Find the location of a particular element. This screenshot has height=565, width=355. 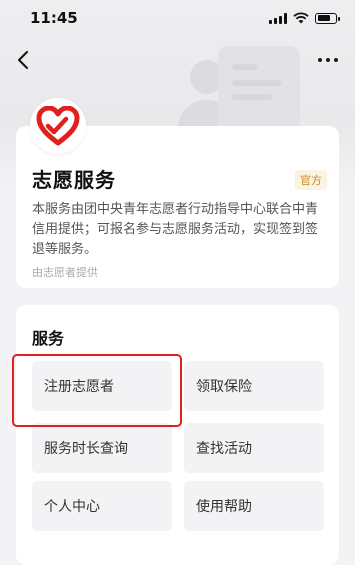

service-provider: 由志愿者提供 is located at coordinates (65, 272).